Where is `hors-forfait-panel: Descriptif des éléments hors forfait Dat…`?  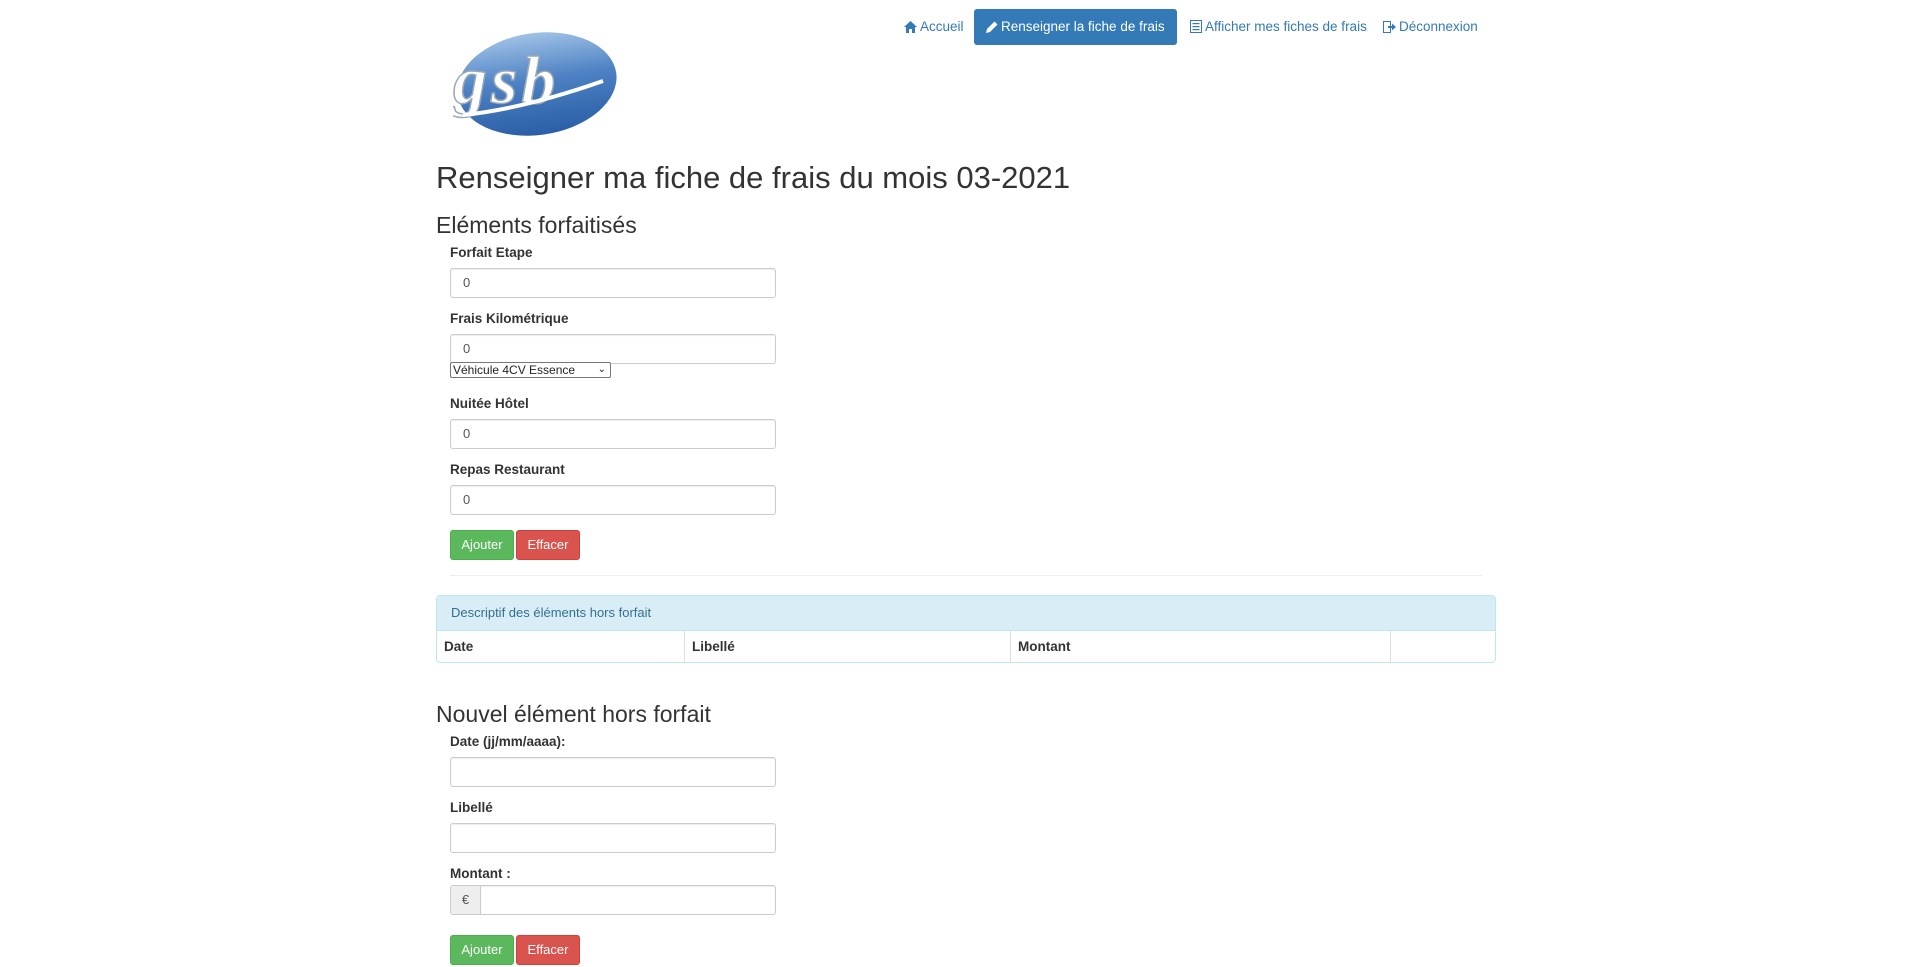
hors-forfait-panel: Descriptif des éléments hors forfait Dat… is located at coordinates (966, 629).